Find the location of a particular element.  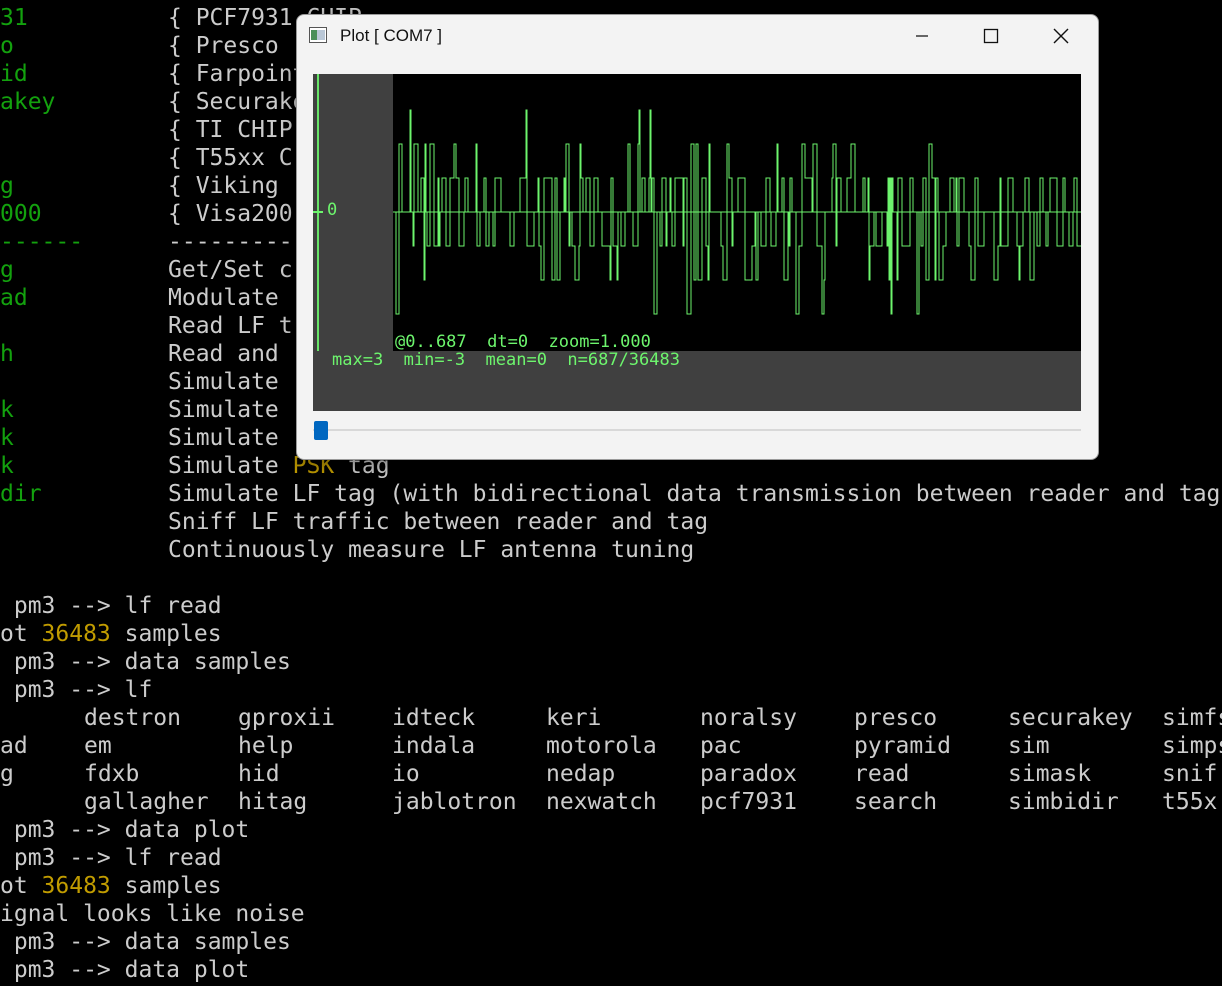

completion-item: io is located at coordinates (406, 774).